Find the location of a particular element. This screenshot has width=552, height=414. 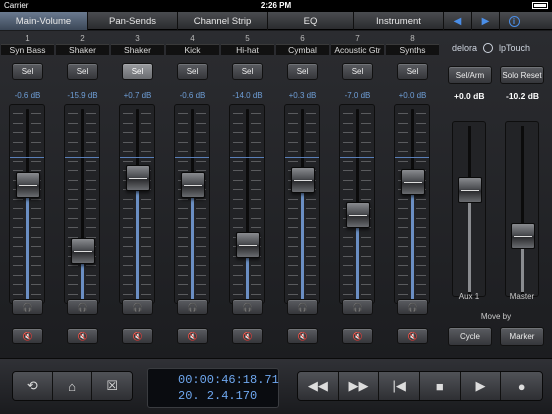

channel-number: 8 is located at coordinates (412, 38).